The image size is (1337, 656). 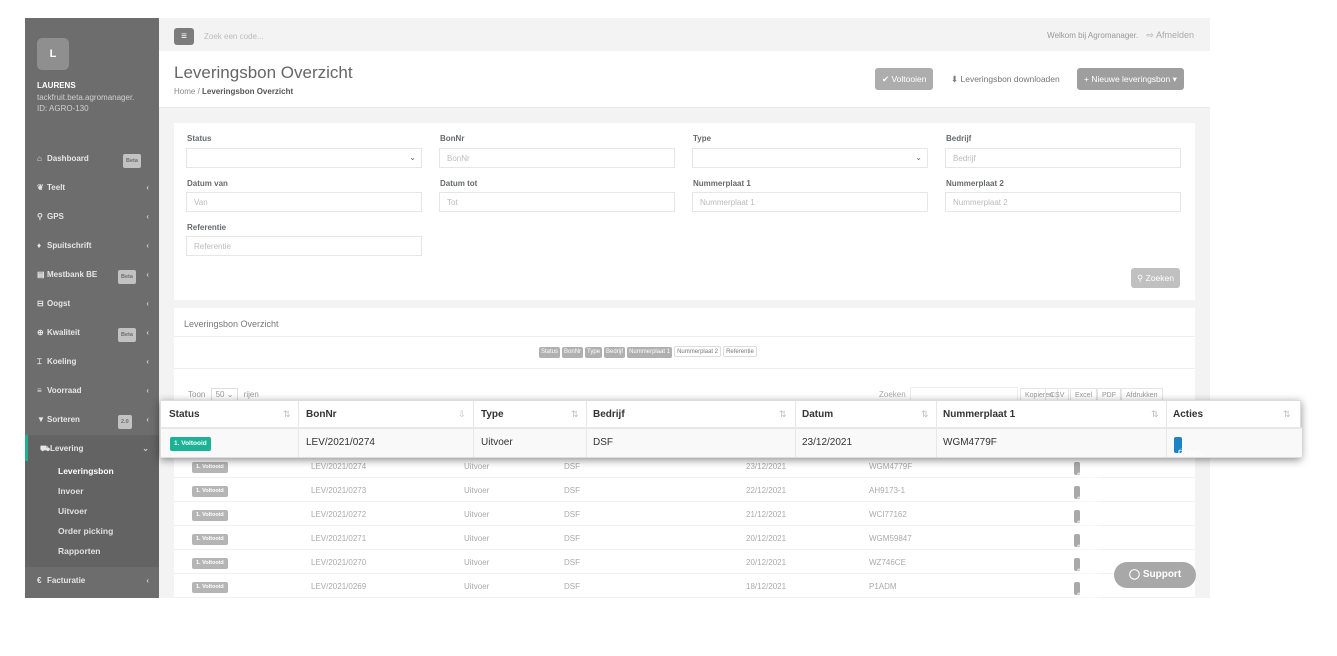 I want to click on datum-tot-label: Datum tot, so click(x=459, y=183).